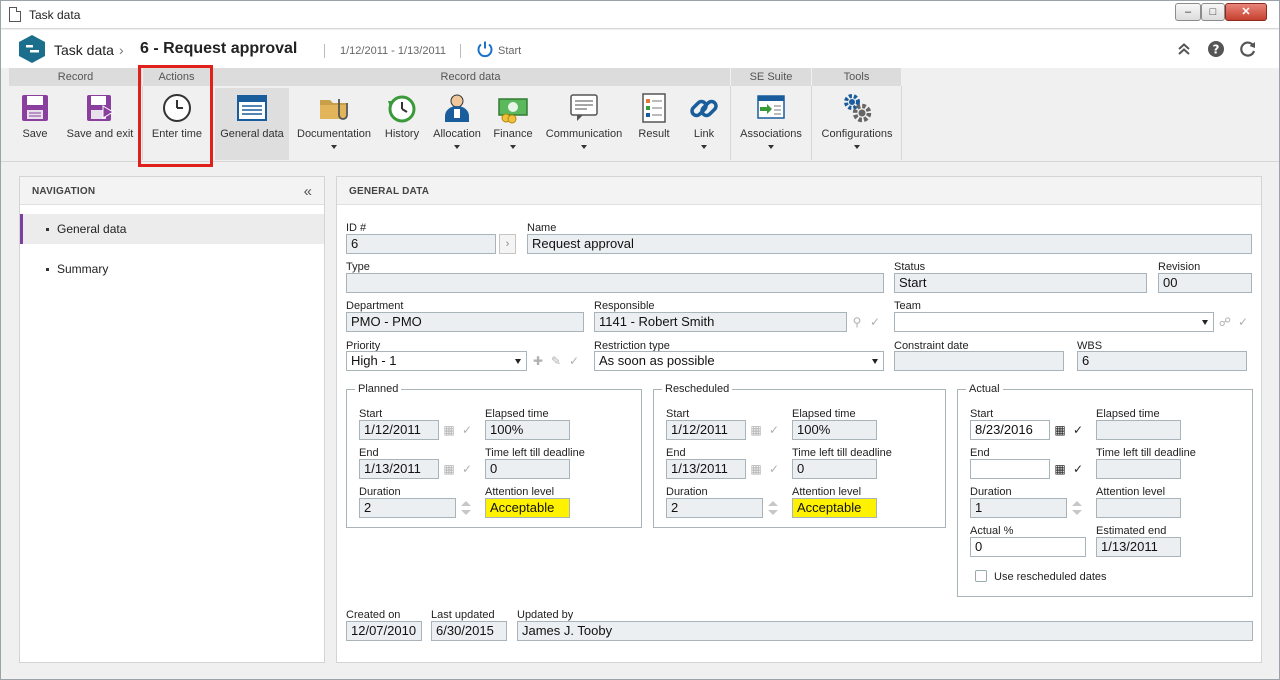 The width and height of the screenshot is (1280, 680). What do you see at coordinates (172, 229) in the screenshot?
I see `nav-item-general-data: General data` at bounding box center [172, 229].